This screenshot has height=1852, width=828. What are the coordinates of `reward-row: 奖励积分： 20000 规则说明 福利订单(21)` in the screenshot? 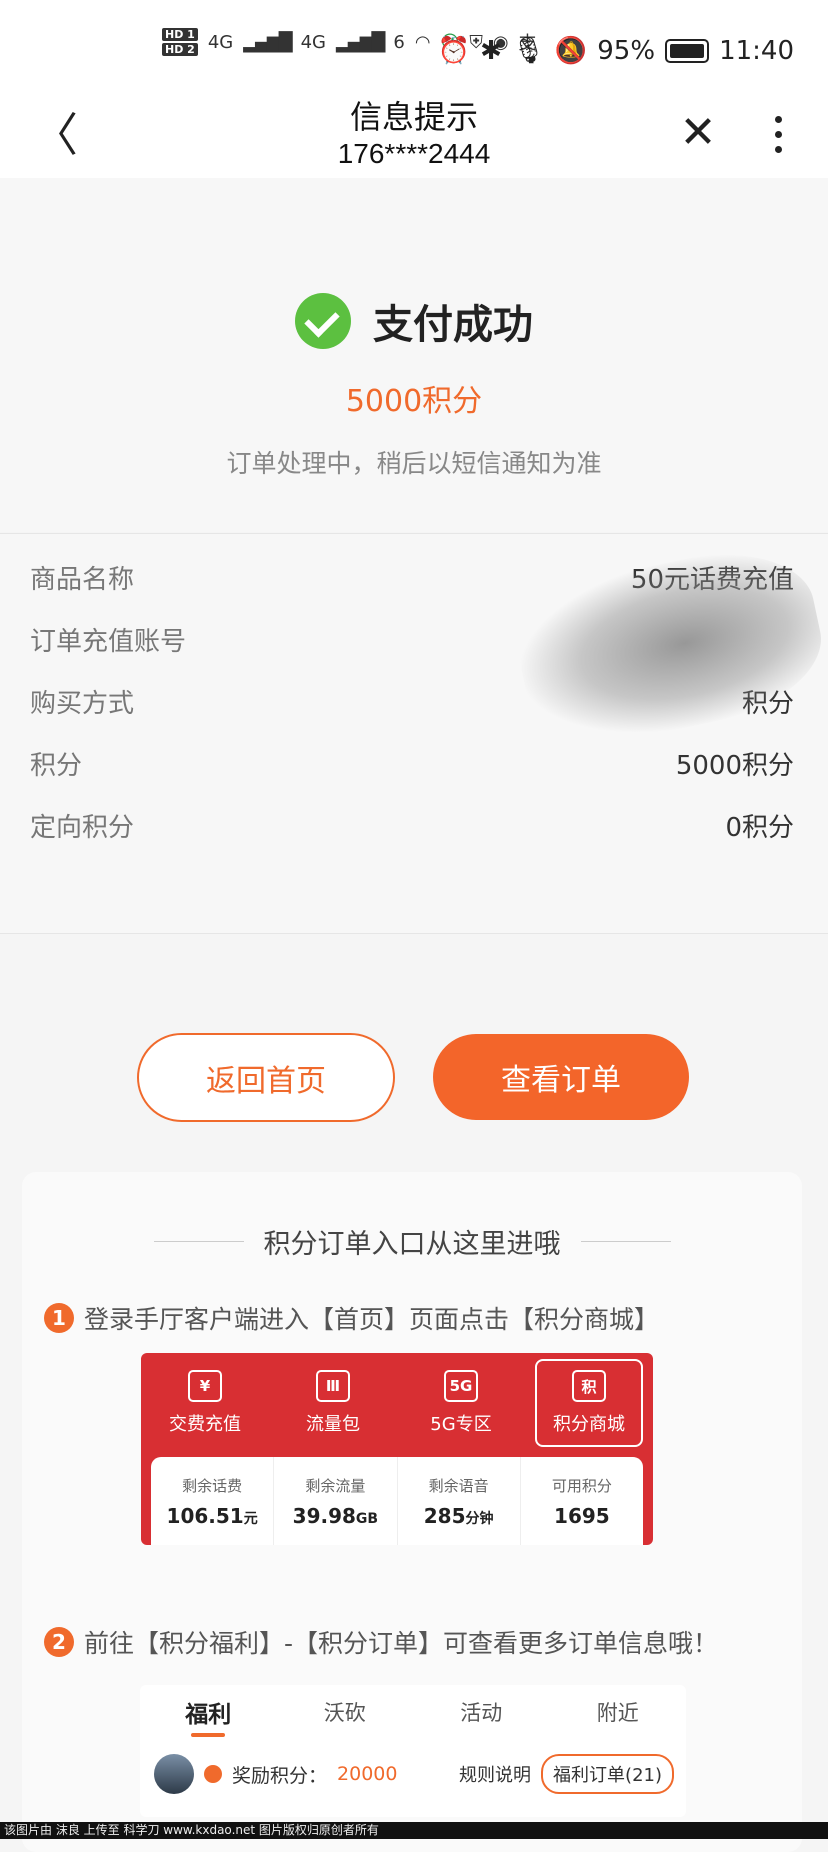 It's located at (414, 1774).